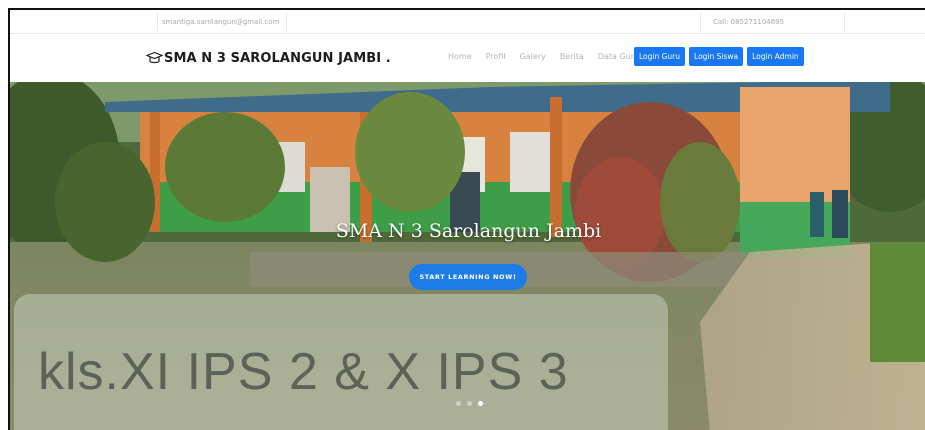  What do you see at coordinates (775, 56) in the screenshot?
I see `login-admin-button: Login Admin` at bounding box center [775, 56].